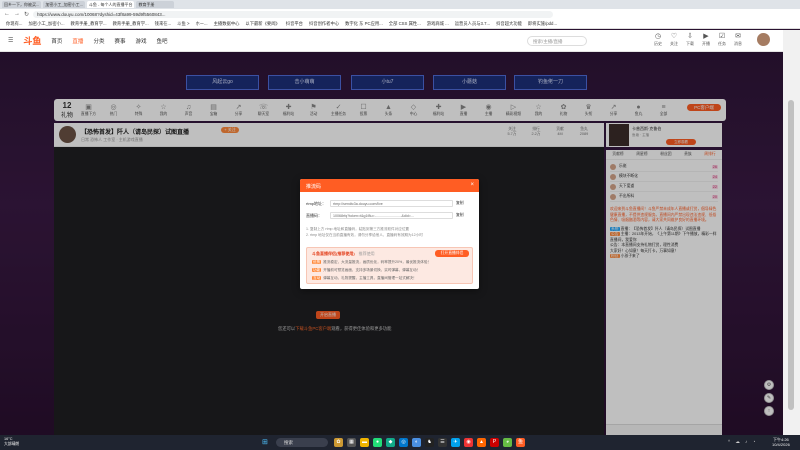 This screenshot has width=800, height=450. What do you see at coordinates (452, 253) in the screenshot?
I see `open-companion-button: 打开直播伴侣` at bounding box center [452, 253].